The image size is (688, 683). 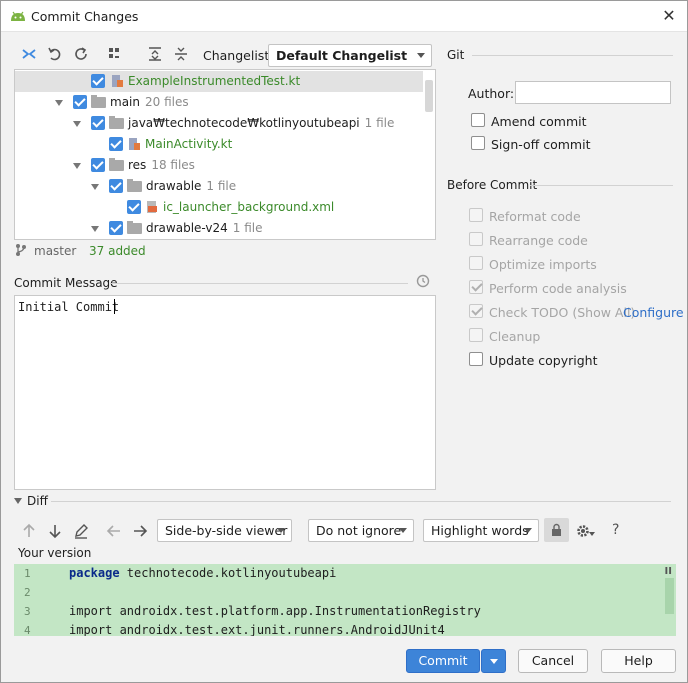 I want to click on title-bar: Commit Changes ✕, so click(x=344, y=16).